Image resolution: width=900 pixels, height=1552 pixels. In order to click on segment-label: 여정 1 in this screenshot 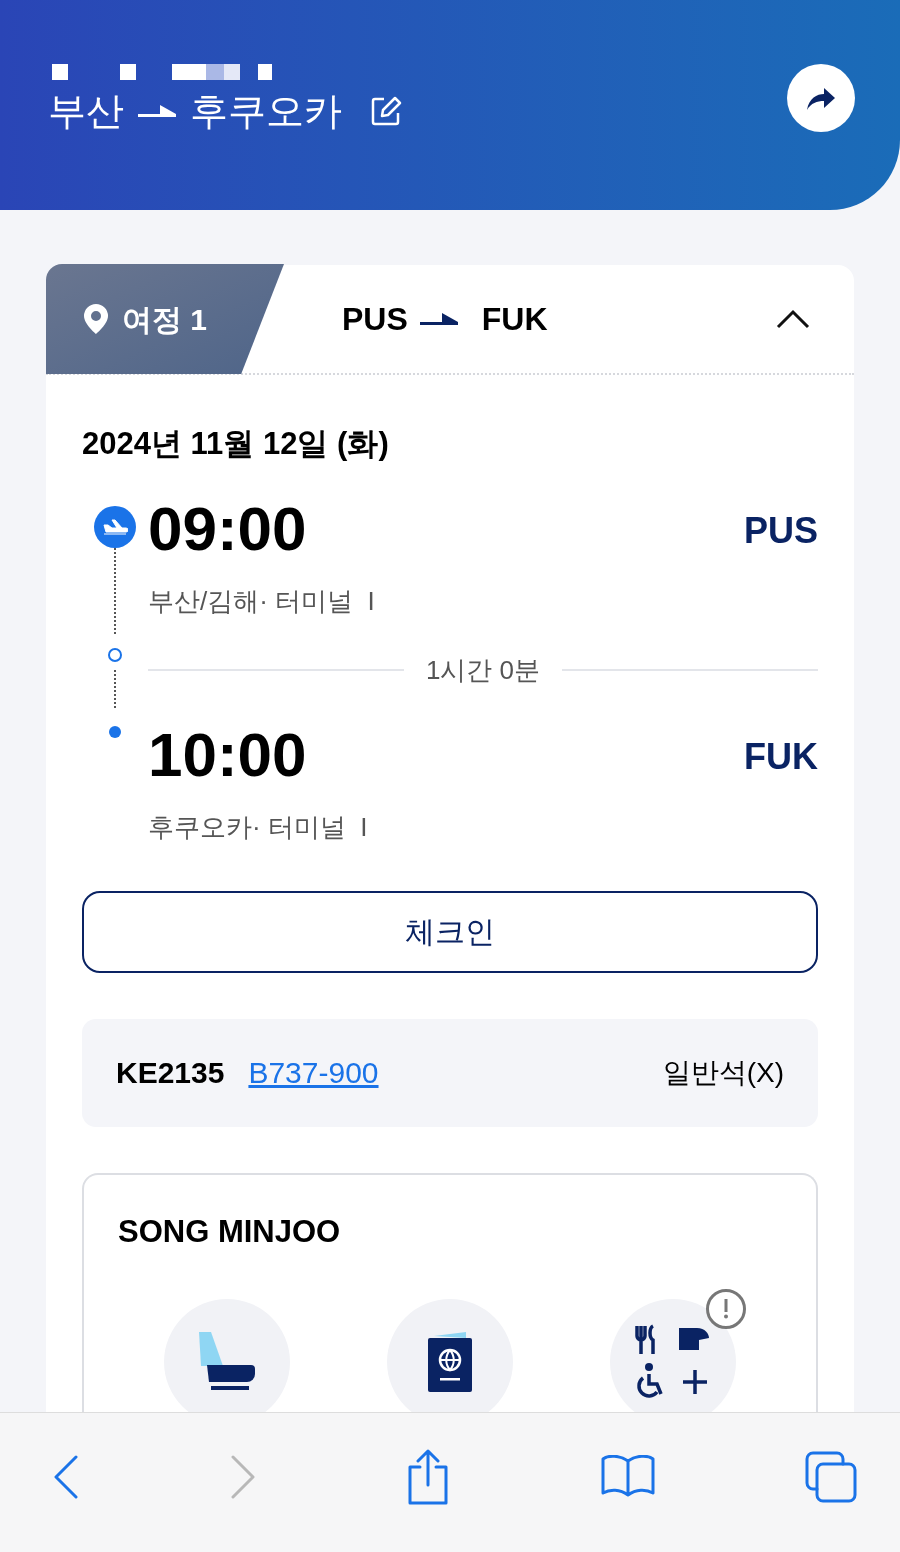, I will do `click(165, 319)`.